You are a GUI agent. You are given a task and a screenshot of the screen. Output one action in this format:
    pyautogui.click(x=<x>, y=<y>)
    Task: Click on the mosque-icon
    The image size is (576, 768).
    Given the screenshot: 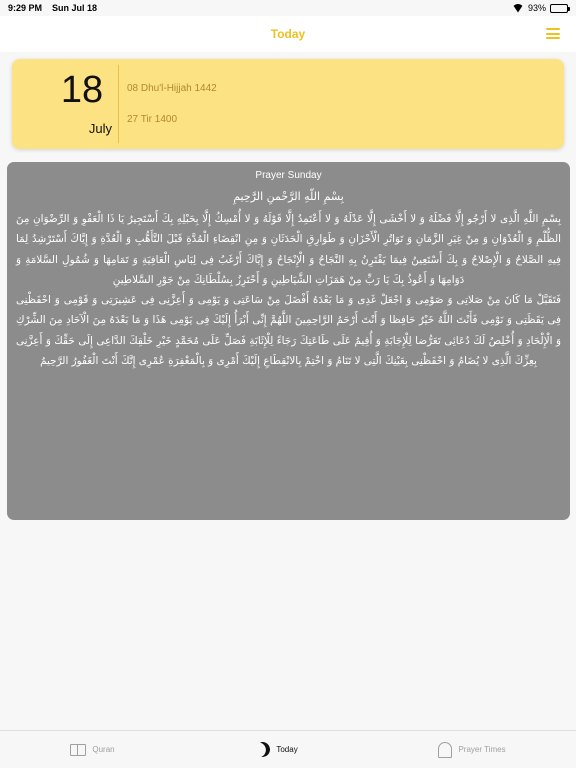 What is the action you would take?
    pyautogui.click(x=445, y=749)
    